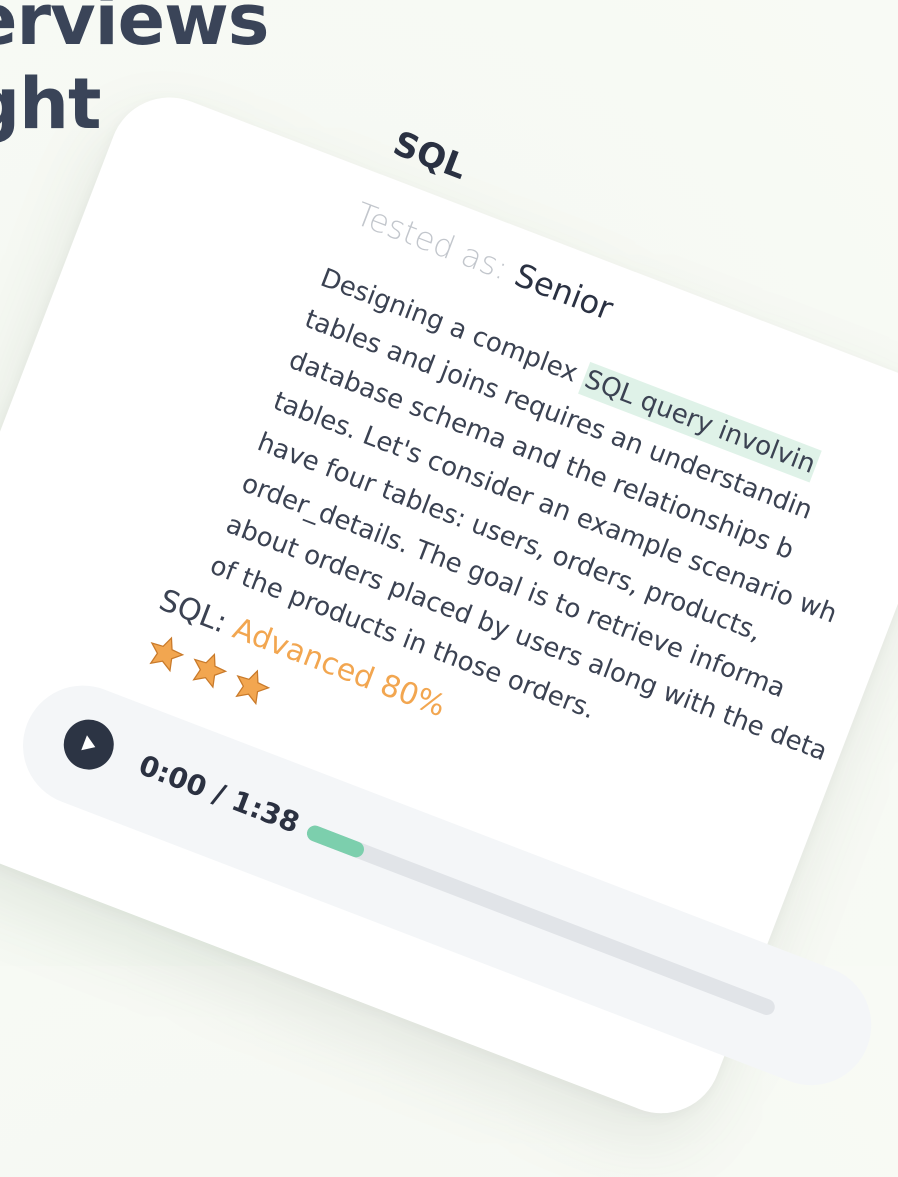 This screenshot has width=898, height=1177. I want to click on progress-track, so click(541, 920).